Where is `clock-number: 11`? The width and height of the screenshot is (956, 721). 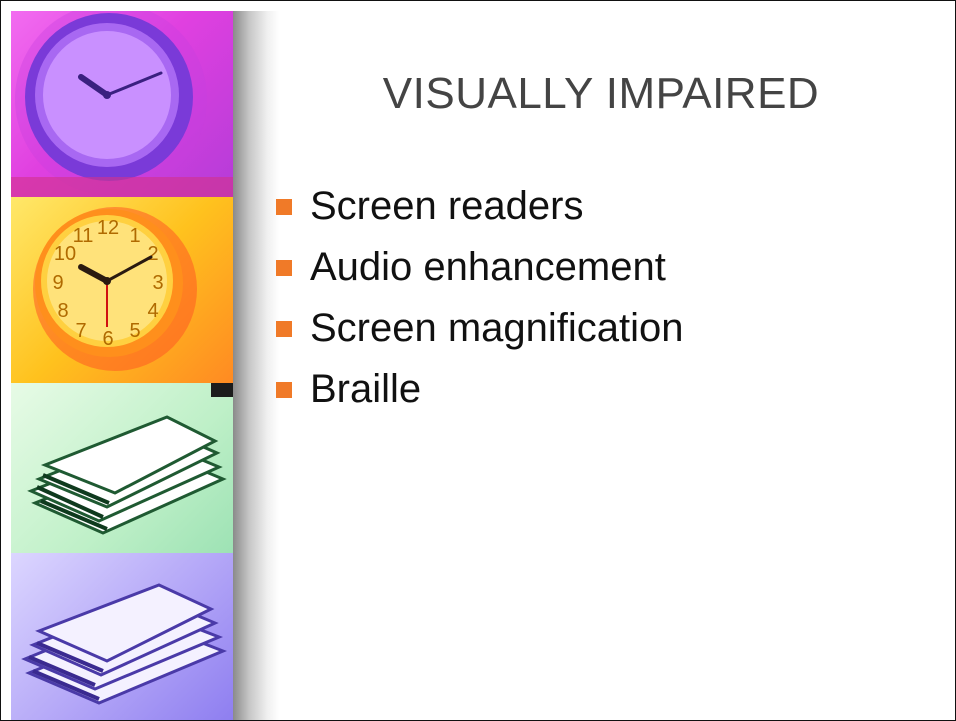
clock-number: 11 is located at coordinates (83, 236).